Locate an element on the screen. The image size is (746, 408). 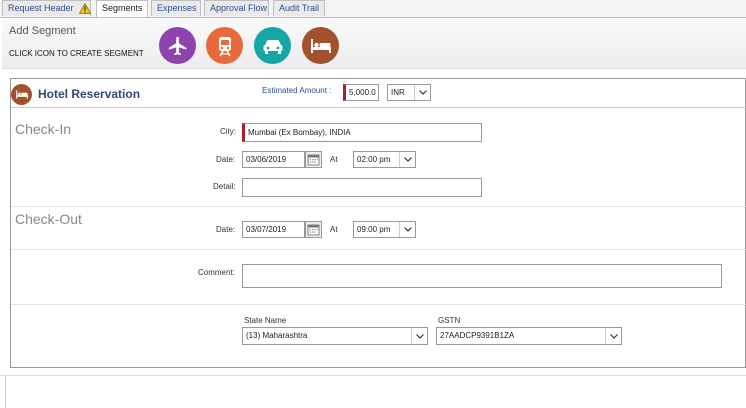
tab-segments: Segments is located at coordinates (122, 8).